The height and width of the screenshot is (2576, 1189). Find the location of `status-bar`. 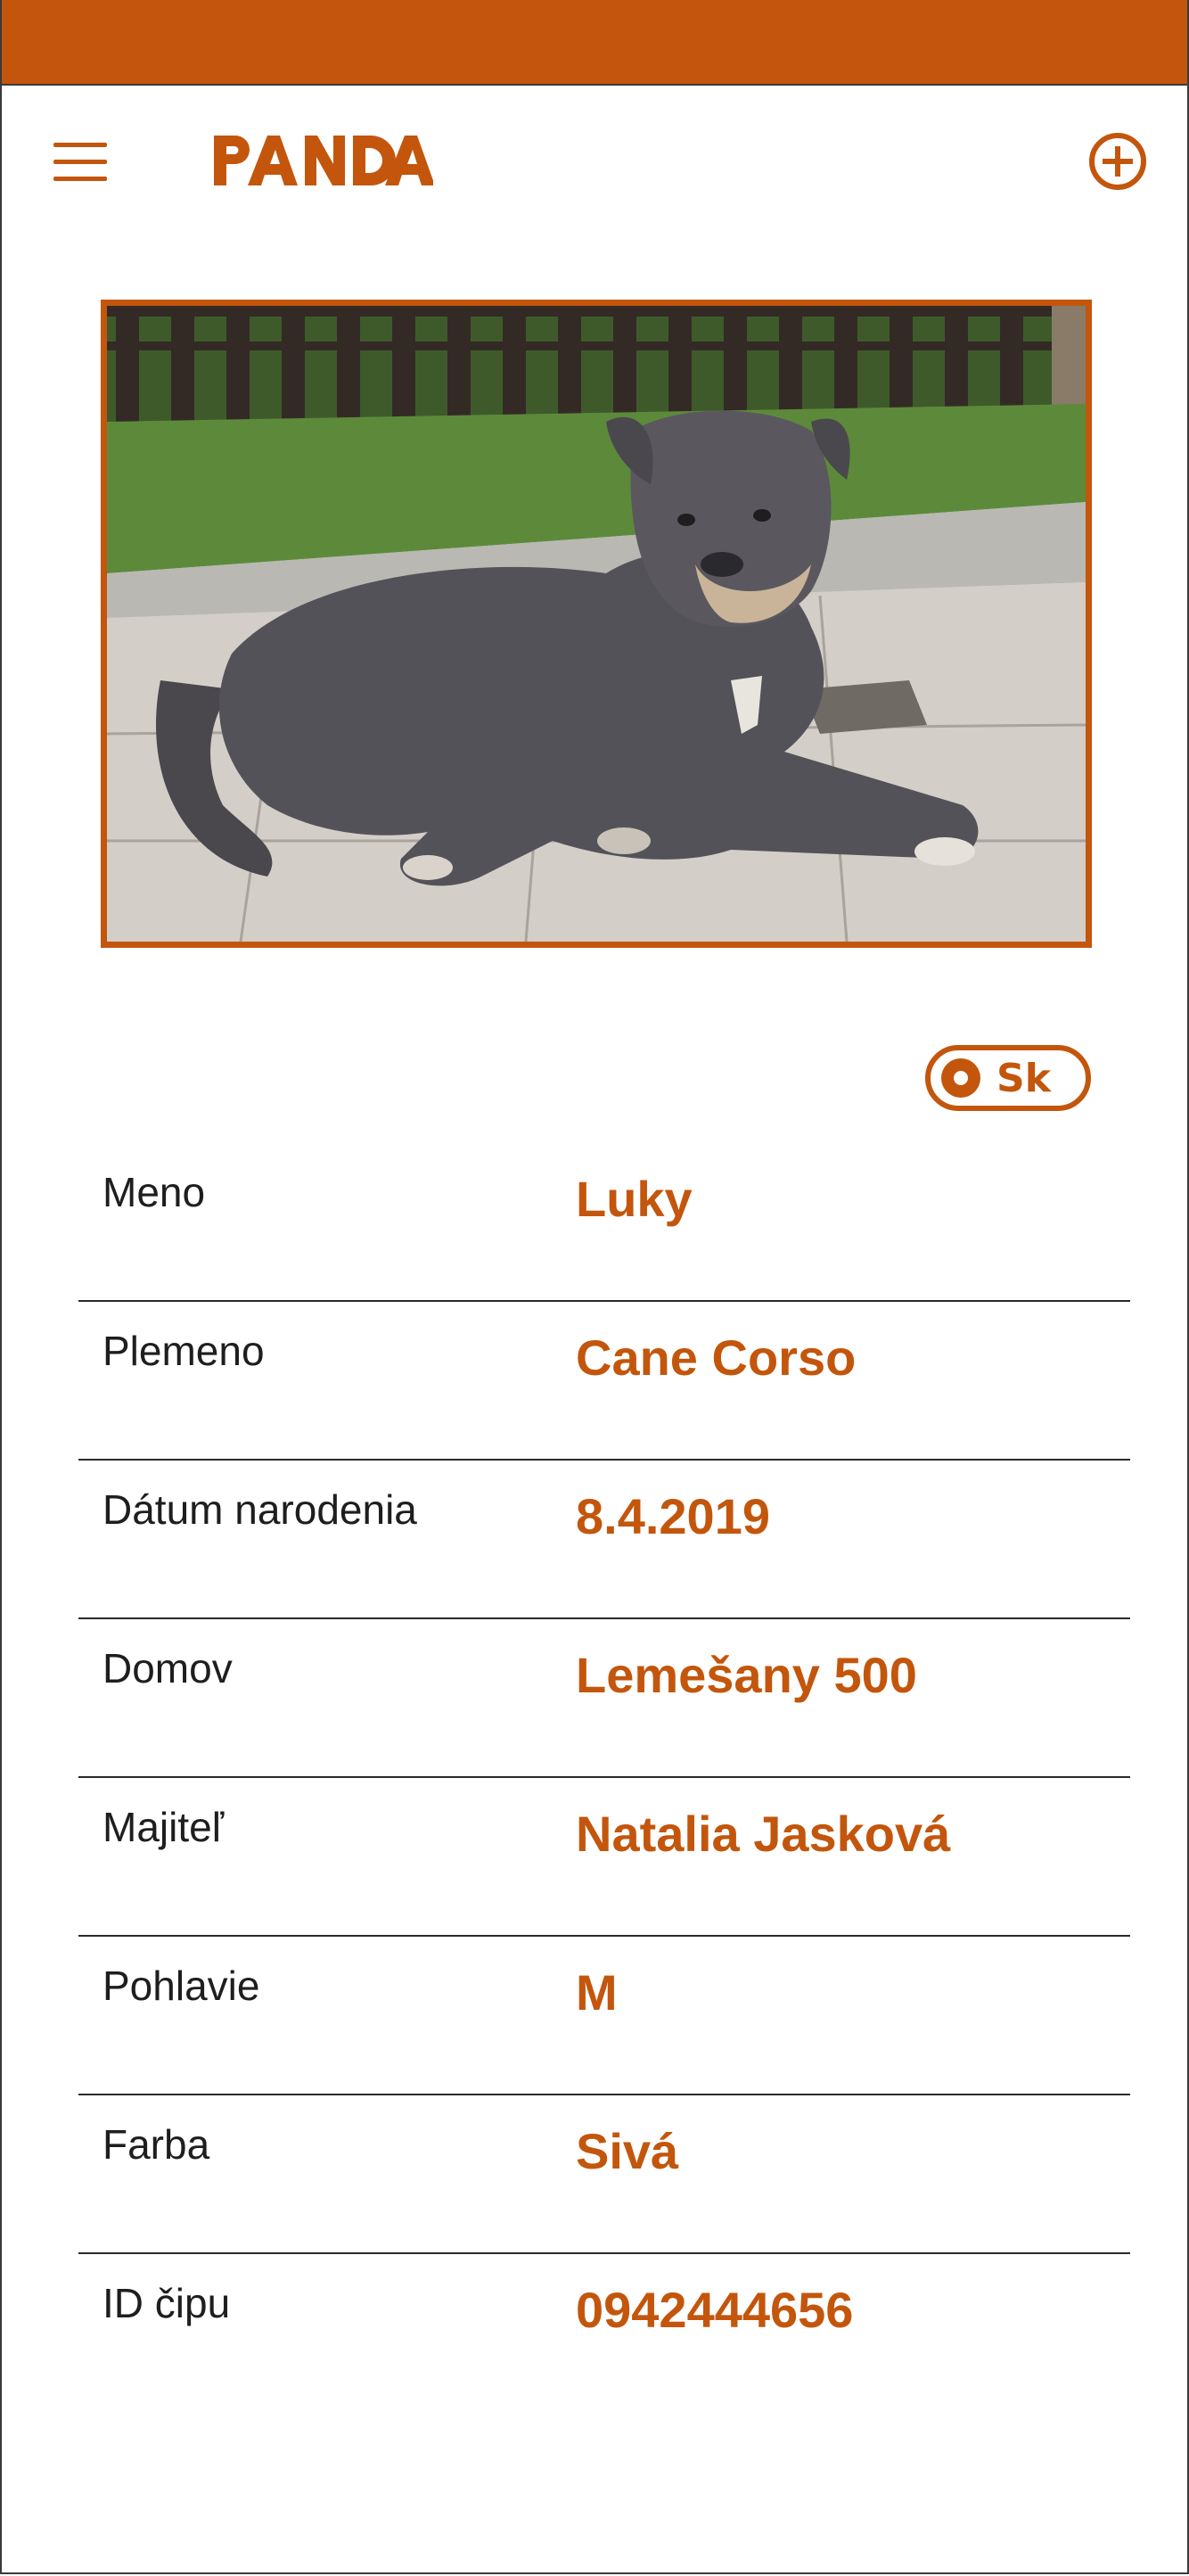

status-bar is located at coordinates (595, 43).